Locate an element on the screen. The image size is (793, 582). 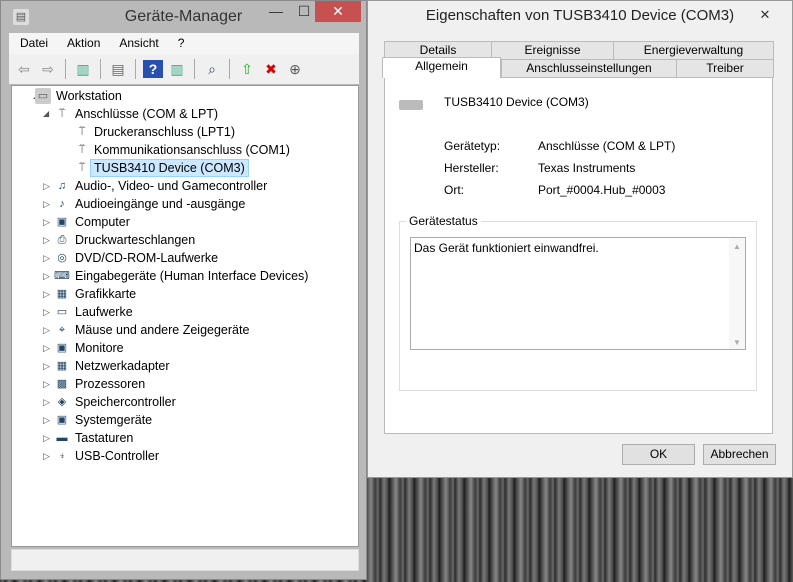
category-icon: ⍖ is located at coordinates (62, 456).